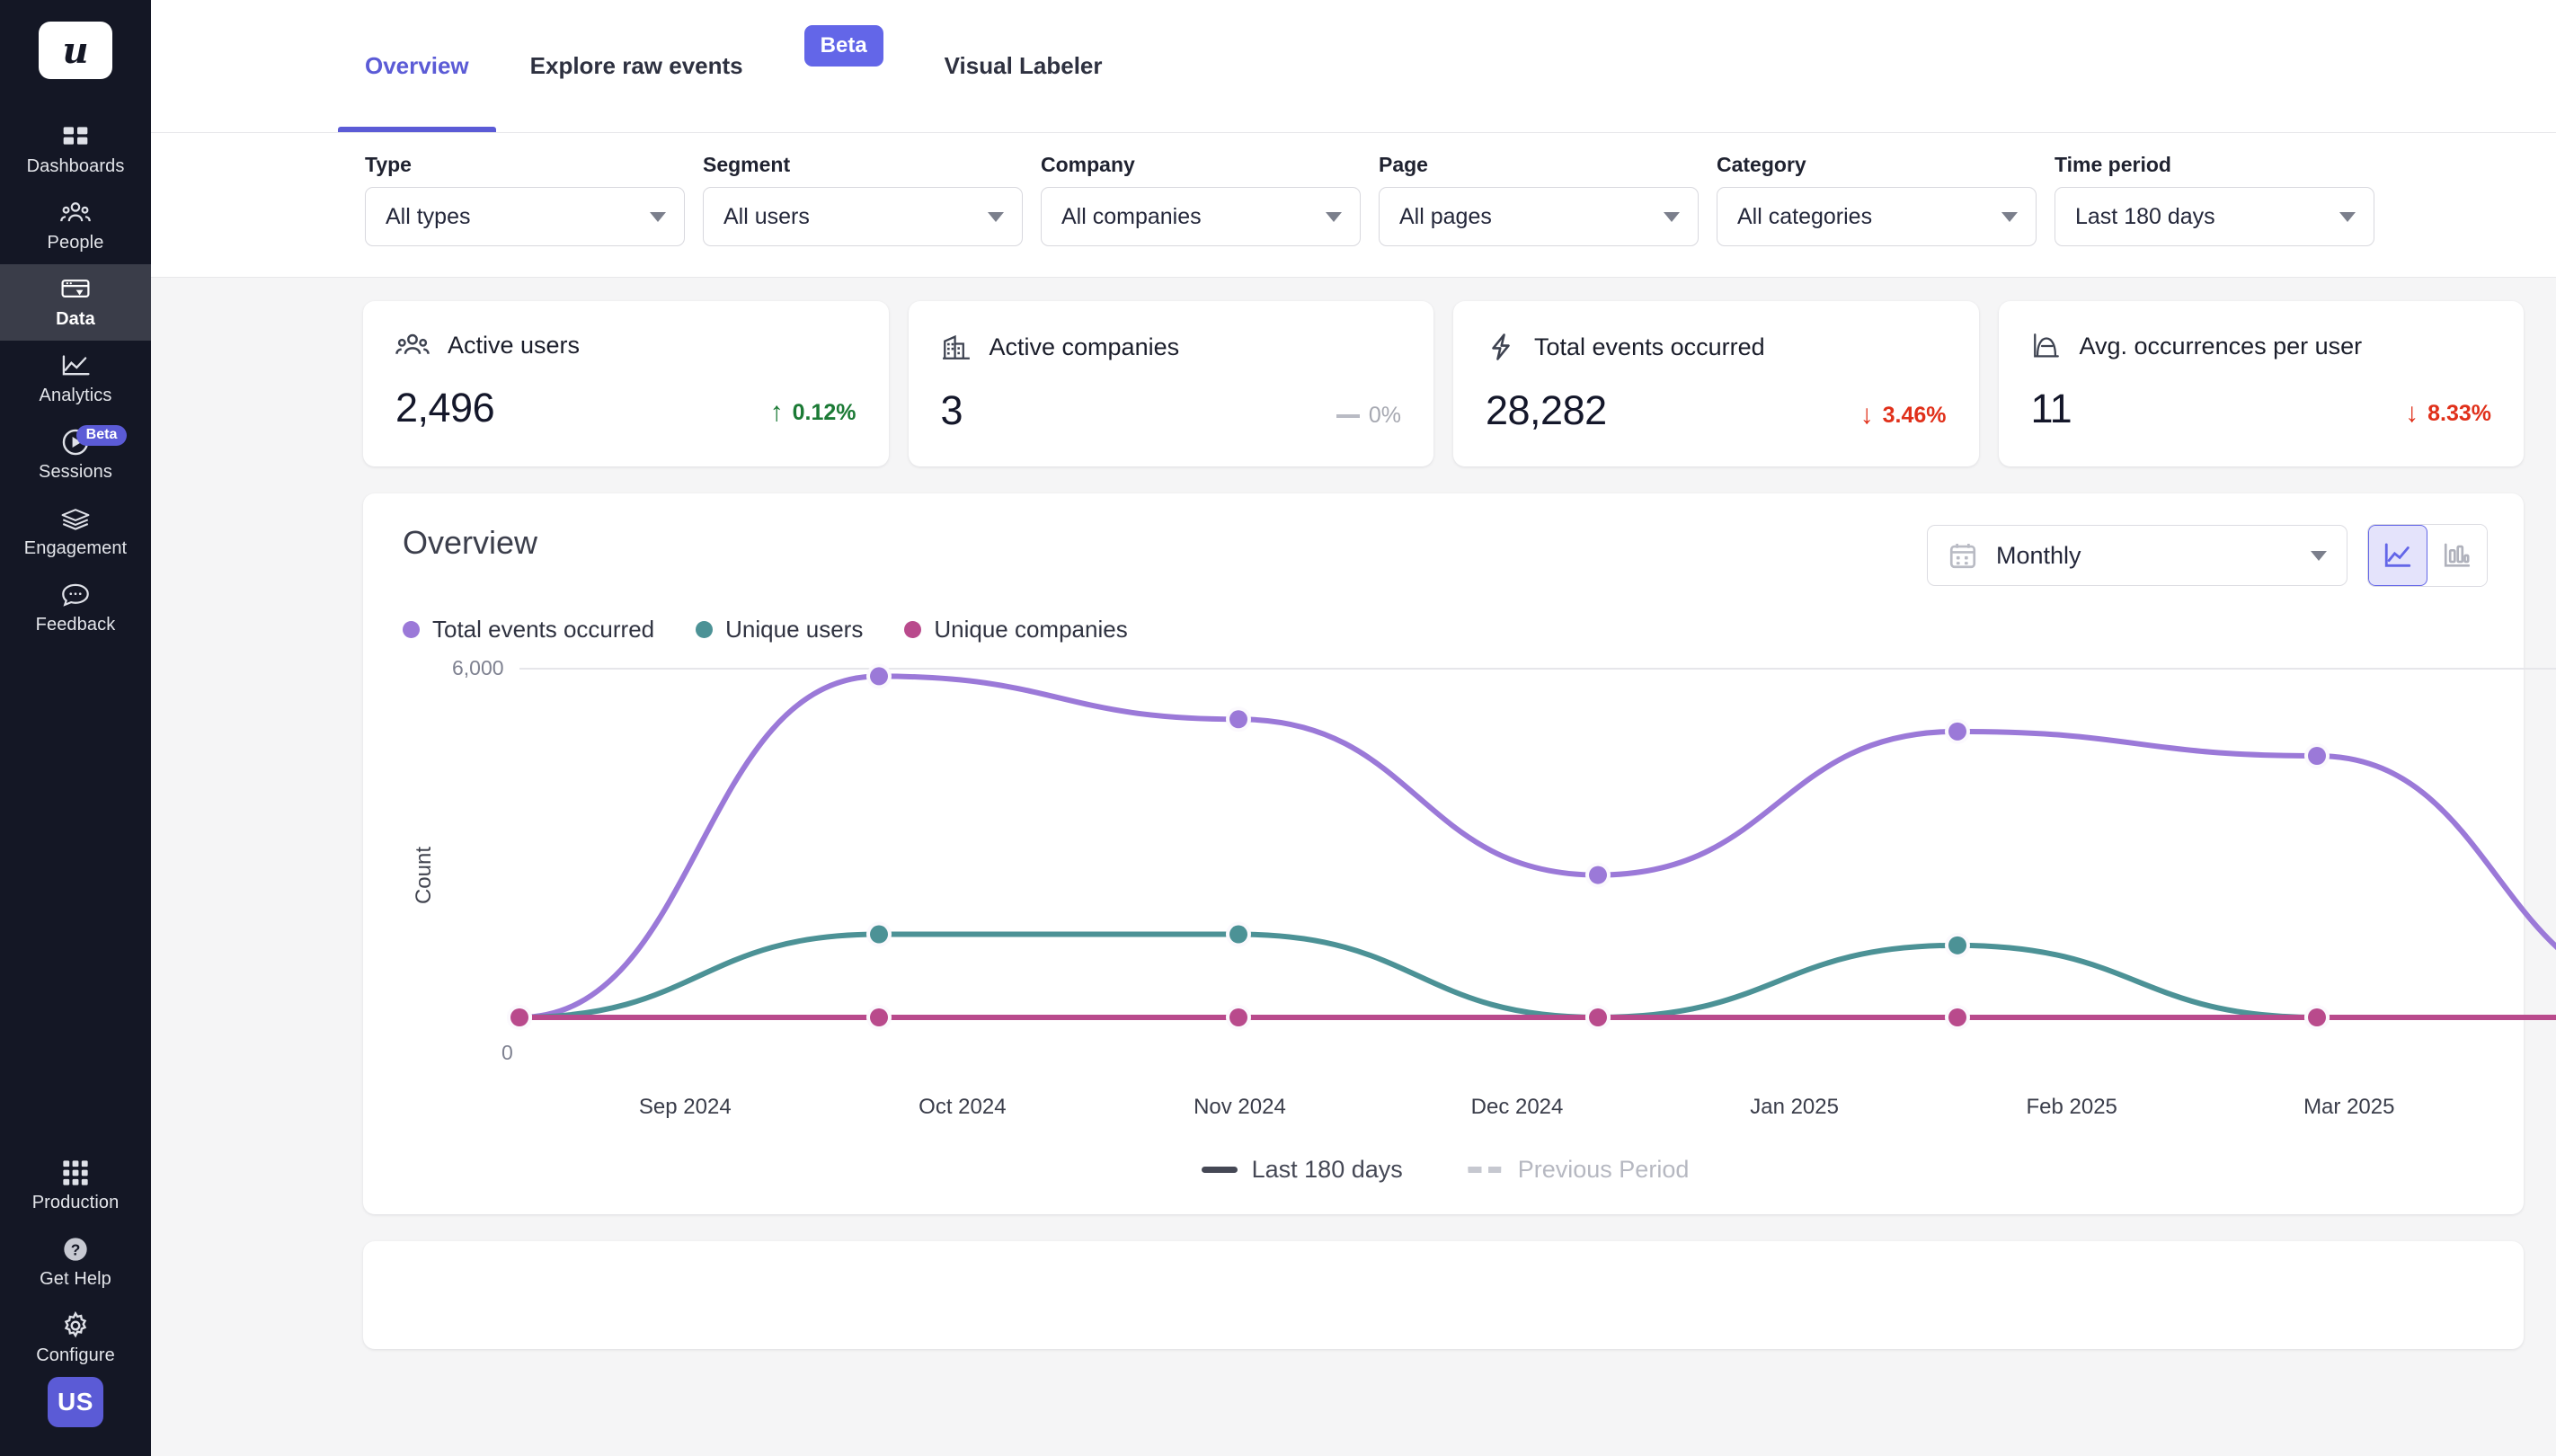  I want to click on sidebar-item-get-help: ? Get Help, so click(76, 1262).